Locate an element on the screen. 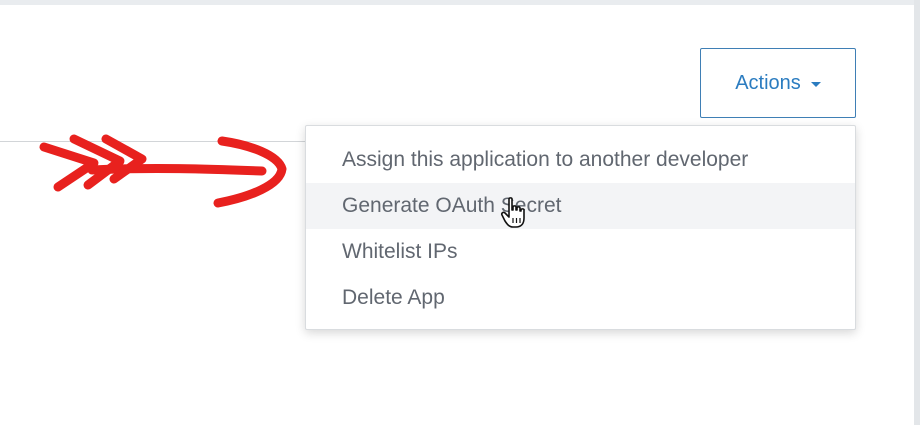  top-border is located at coordinates (460, 2).